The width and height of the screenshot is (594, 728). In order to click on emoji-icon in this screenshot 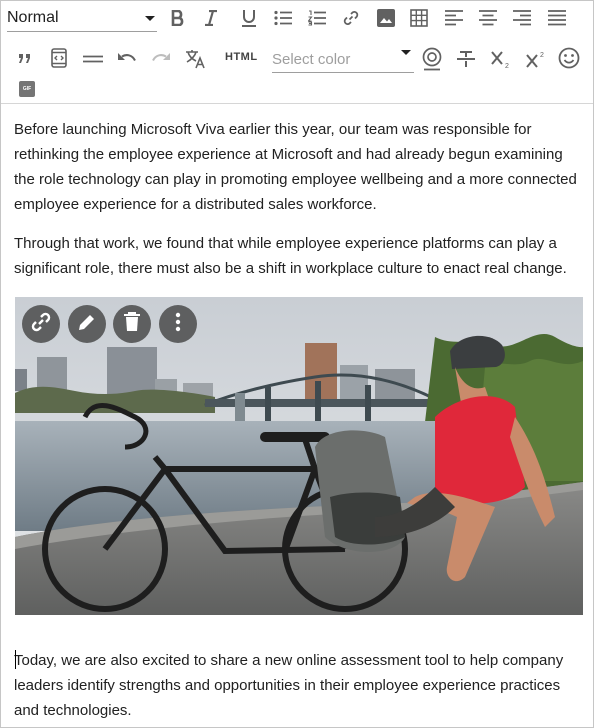, I will do `click(569, 58)`.